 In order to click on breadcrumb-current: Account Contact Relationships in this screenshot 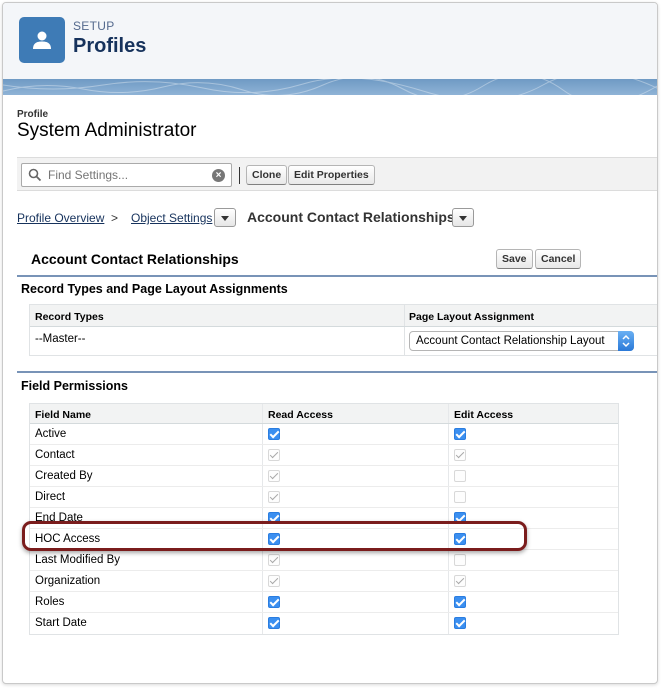, I will do `click(351, 217)`.